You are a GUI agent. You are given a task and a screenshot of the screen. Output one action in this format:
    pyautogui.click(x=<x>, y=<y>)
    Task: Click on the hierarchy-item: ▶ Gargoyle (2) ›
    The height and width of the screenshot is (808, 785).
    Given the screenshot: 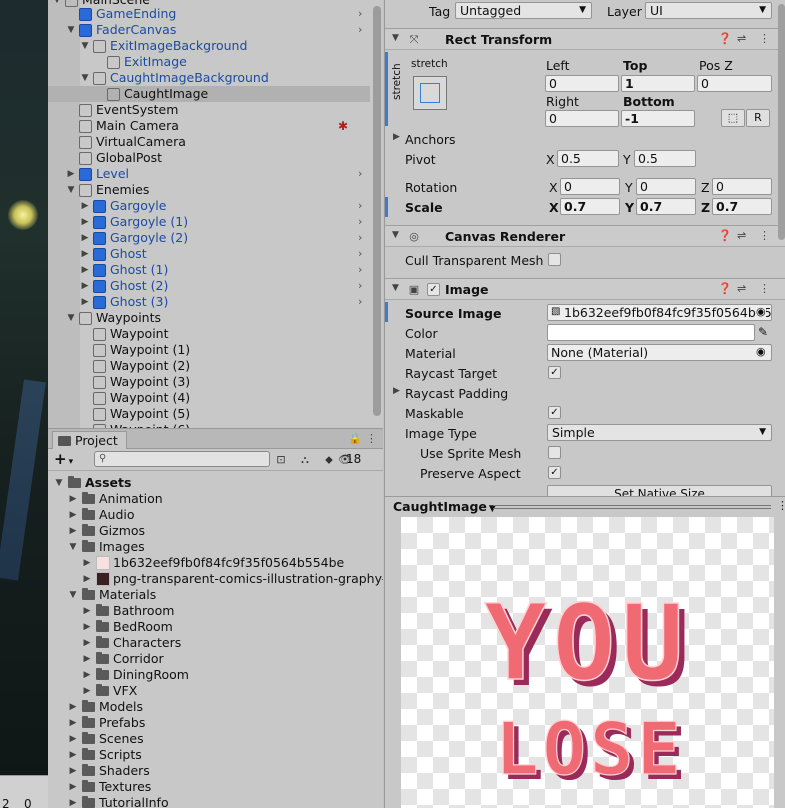 What is the action you would take?
    pyautogui.click(x=209, y=238)
    